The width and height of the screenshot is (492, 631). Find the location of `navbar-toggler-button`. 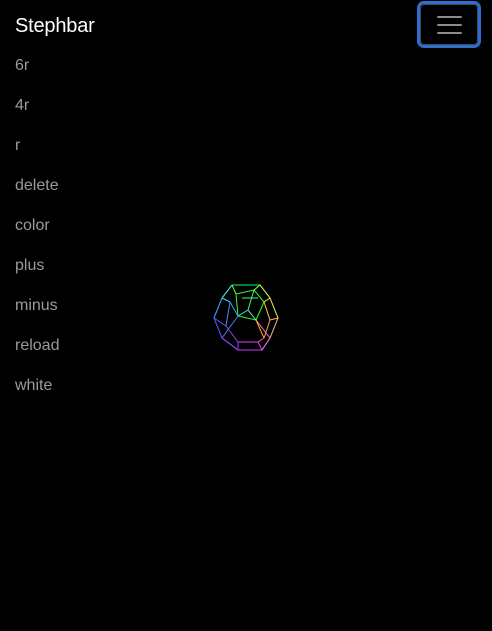

navbar-toggler-button is located at coordinates (449, 24).